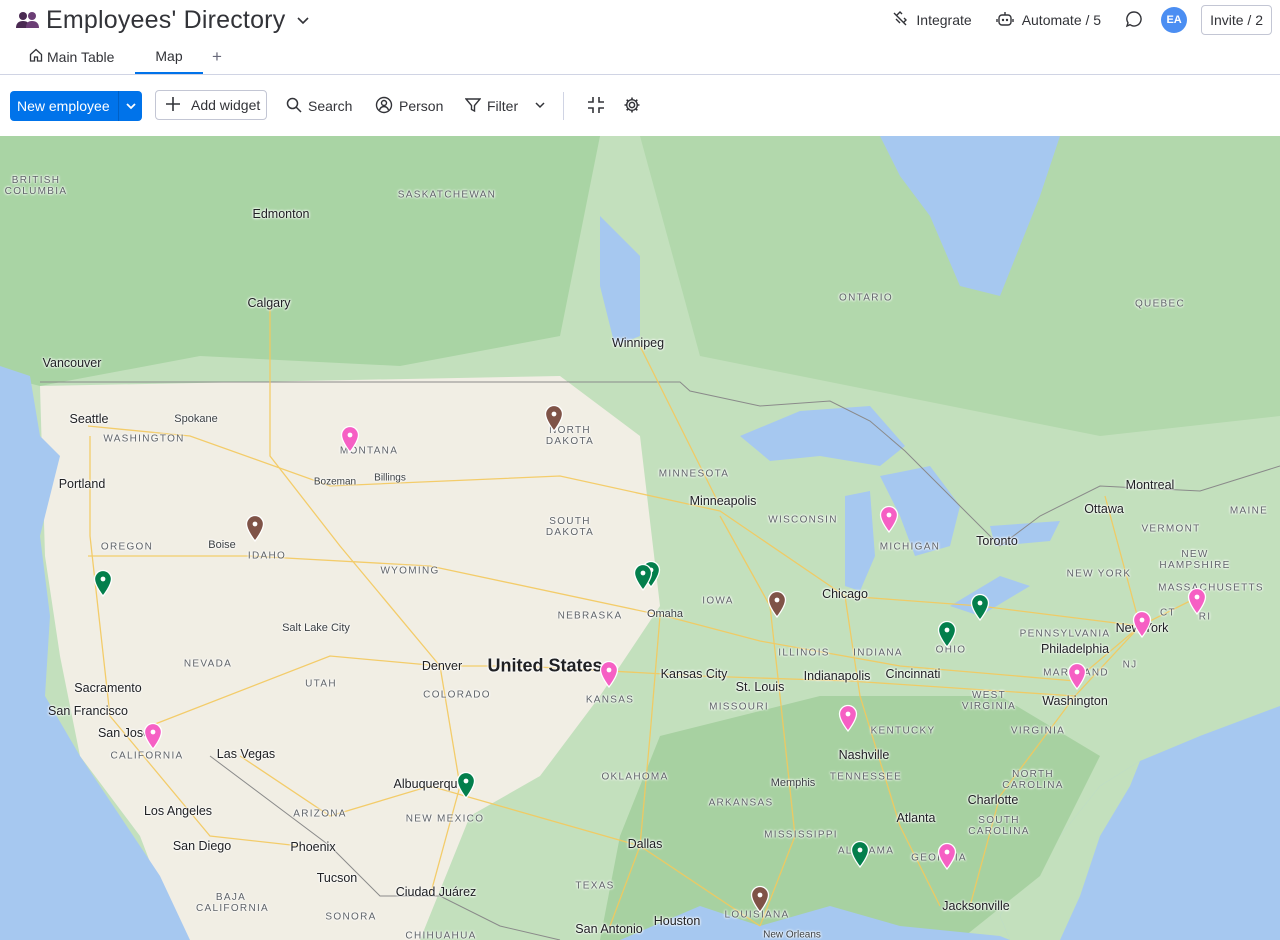 The image size is (1280, 940). I want to click on country-label: United States, so click(545, 665).